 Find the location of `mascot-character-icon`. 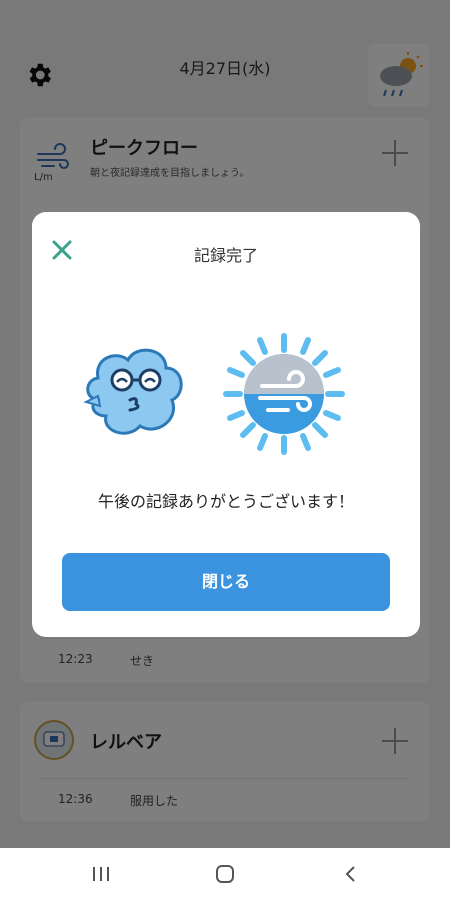

mascot-character-icon is located at coordinates (133, 391).